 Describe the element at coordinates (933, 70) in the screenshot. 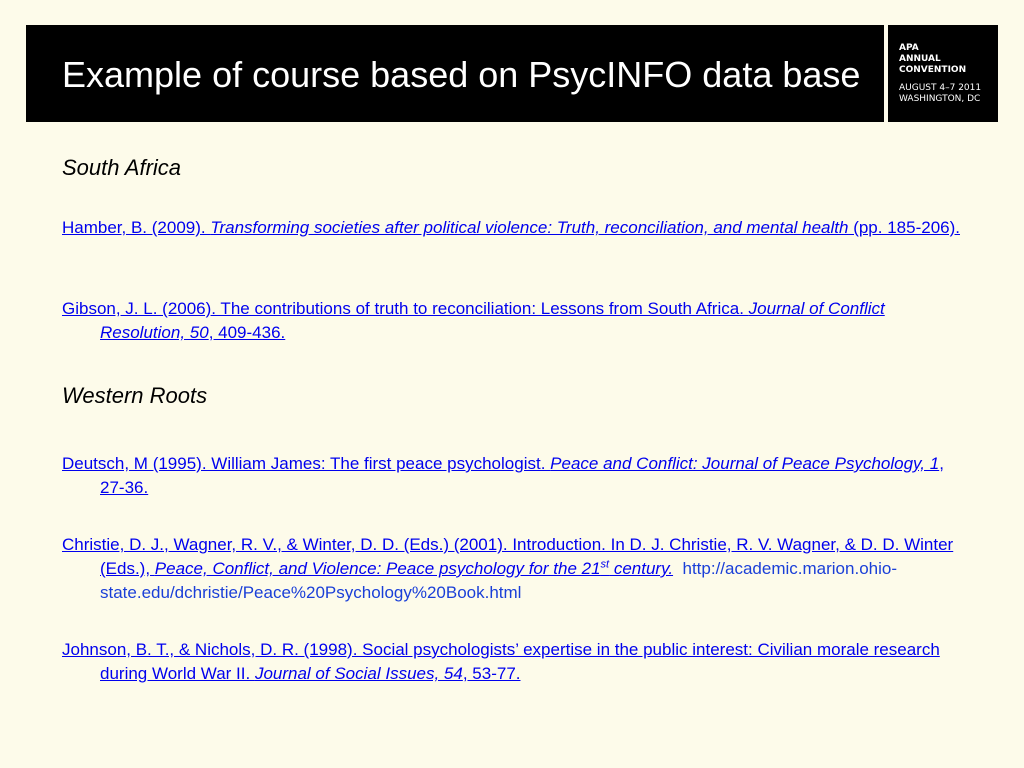

I see `logo-line-3: CONVENTION` at that location.